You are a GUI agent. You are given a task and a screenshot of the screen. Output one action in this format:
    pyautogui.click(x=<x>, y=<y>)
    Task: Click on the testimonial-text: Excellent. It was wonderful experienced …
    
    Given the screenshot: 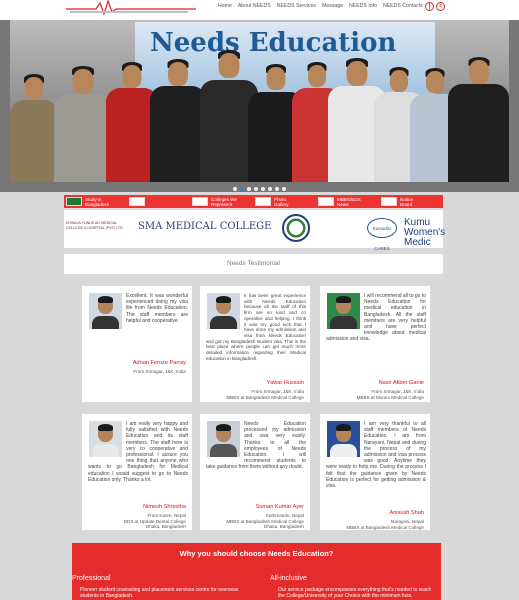 What is the action you would take?
    pyautogui.click(x=157, y=308)
    